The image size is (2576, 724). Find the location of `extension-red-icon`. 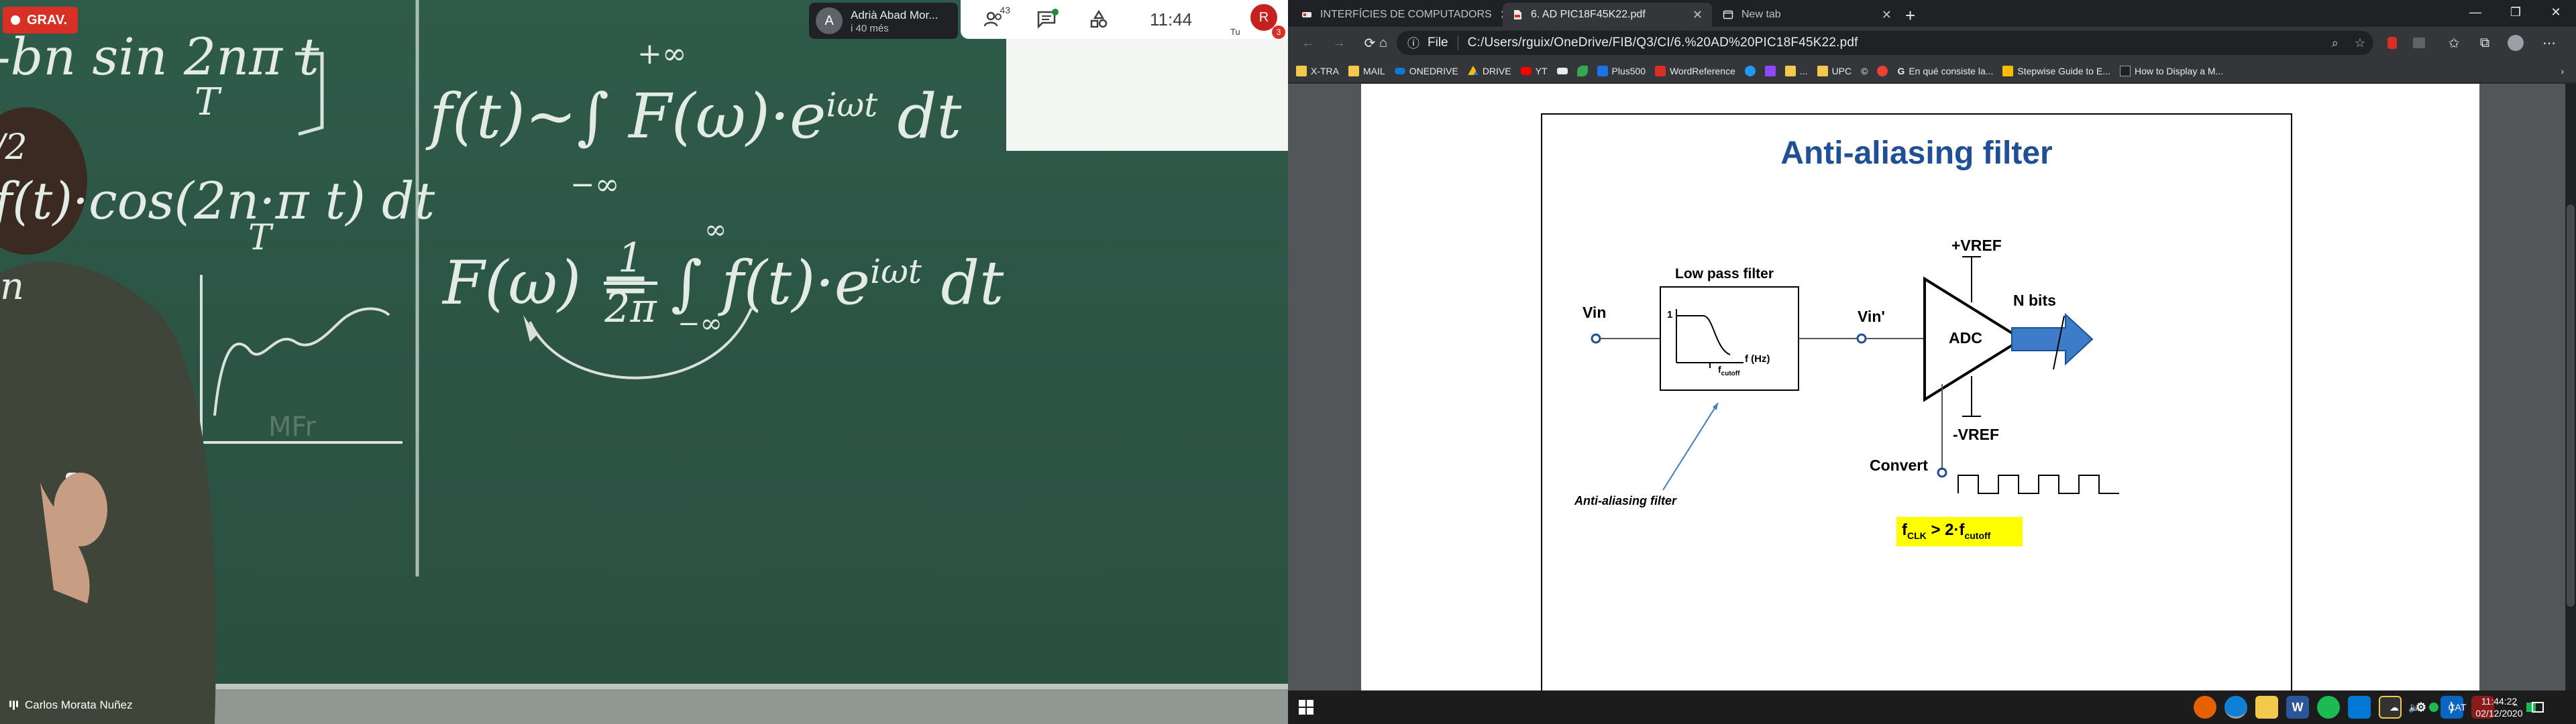

extension-red-icon is located at coordinates (2392, 43).